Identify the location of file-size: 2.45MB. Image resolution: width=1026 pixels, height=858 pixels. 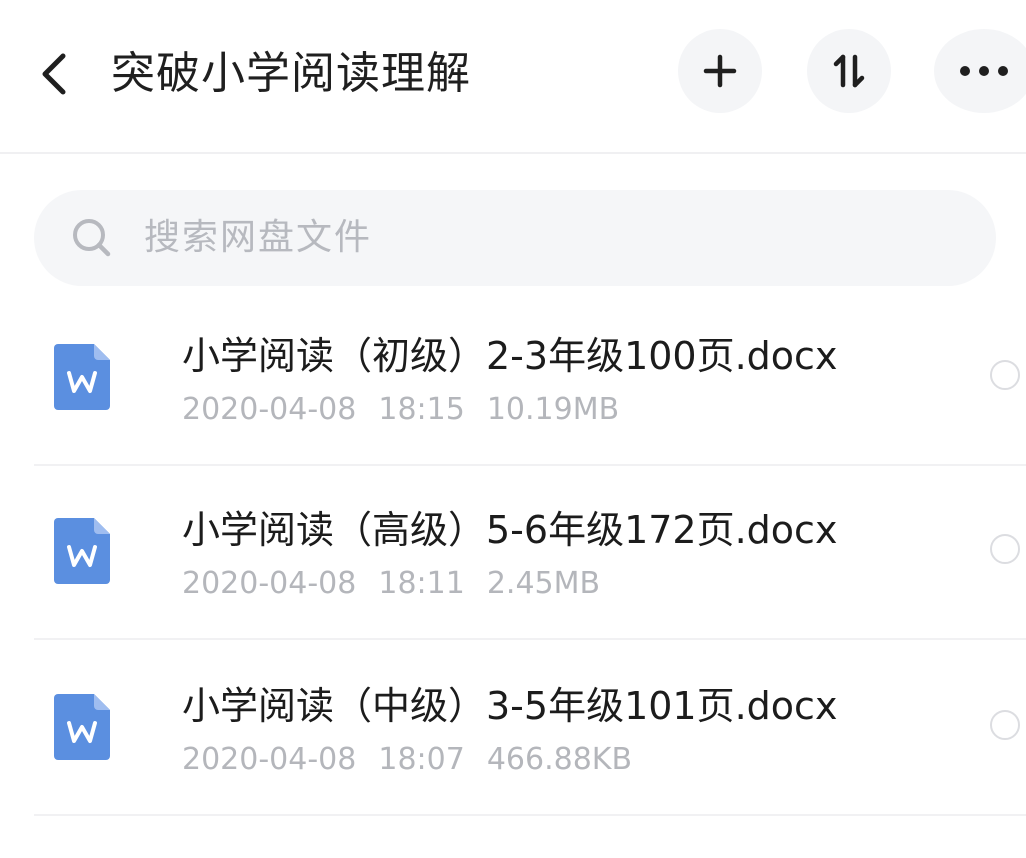
(543, 583).